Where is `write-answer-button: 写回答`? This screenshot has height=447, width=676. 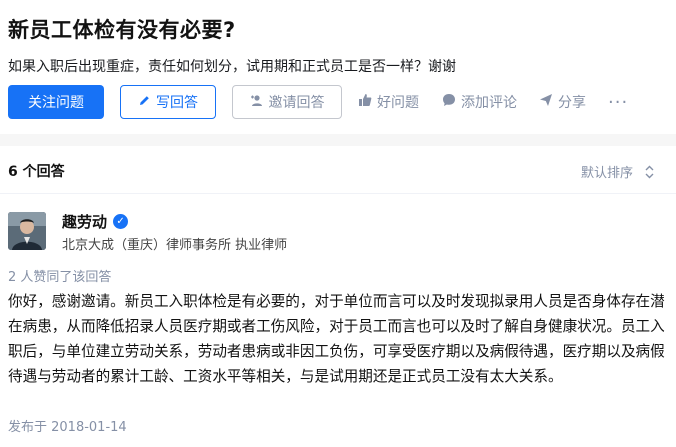
write-answer-button: 写回答 is located at coordinates (168, 102).